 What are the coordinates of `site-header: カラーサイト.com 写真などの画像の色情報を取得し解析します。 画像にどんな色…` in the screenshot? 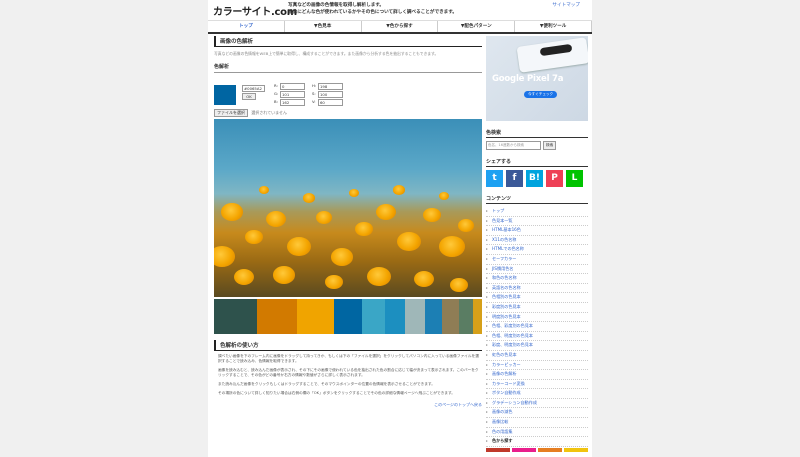 It's located at (400, 10).